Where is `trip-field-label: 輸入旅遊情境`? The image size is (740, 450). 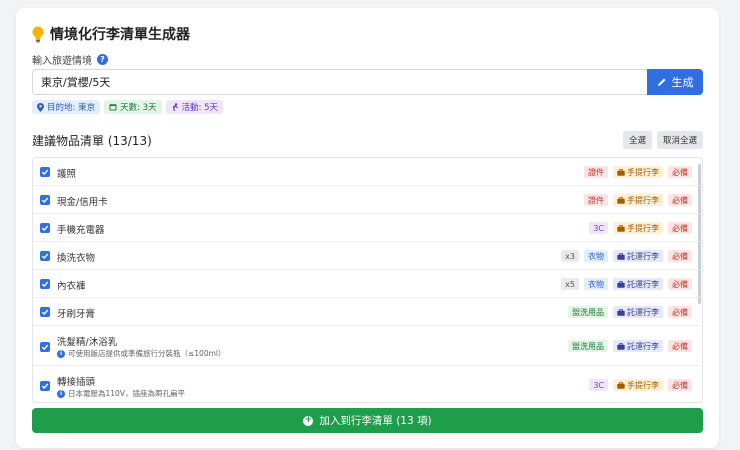
trip-field-label: 輸入旅遊情境 is located at coordinates (62, 61).